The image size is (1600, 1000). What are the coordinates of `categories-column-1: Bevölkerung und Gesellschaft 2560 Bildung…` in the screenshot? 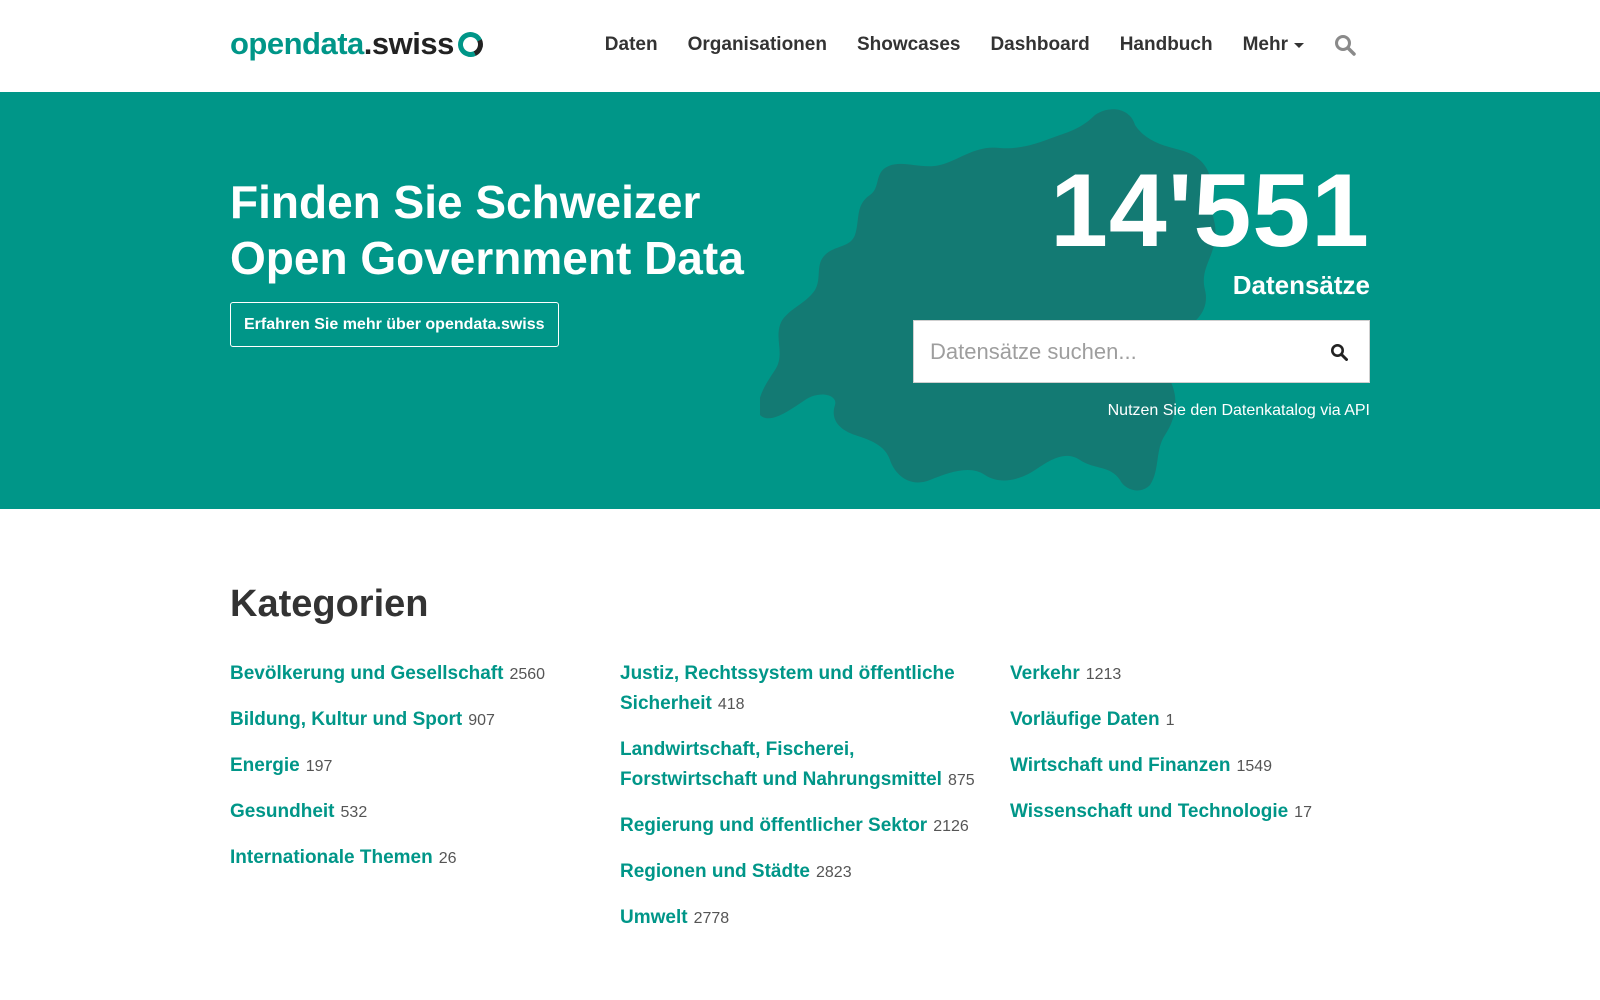 It's located at (415, 774).